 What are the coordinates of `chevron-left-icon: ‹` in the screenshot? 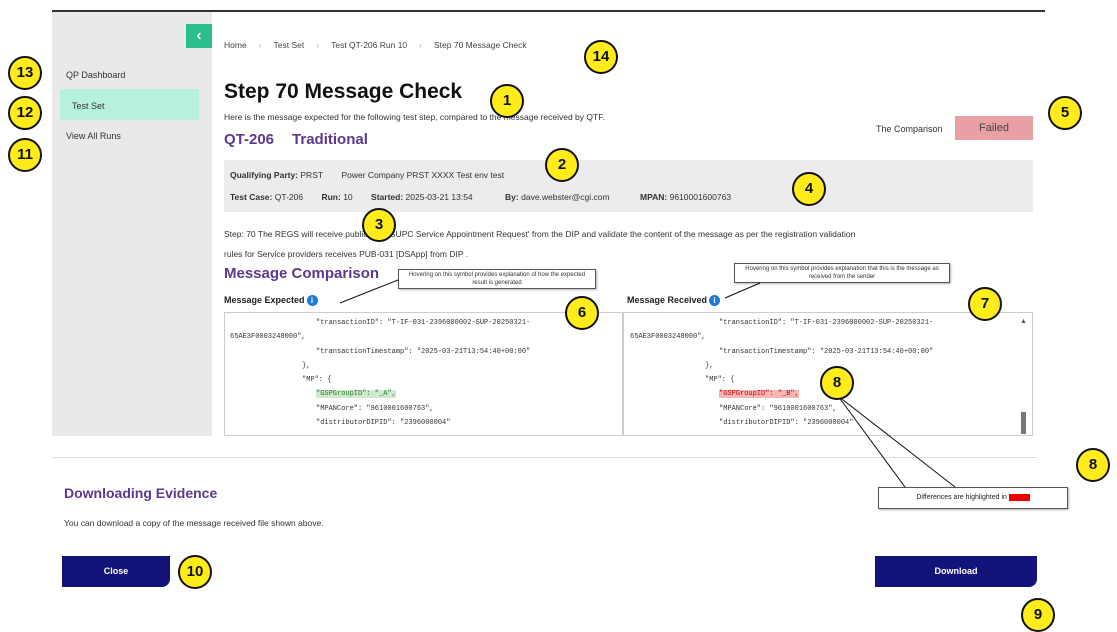 It's located at (199, 36).